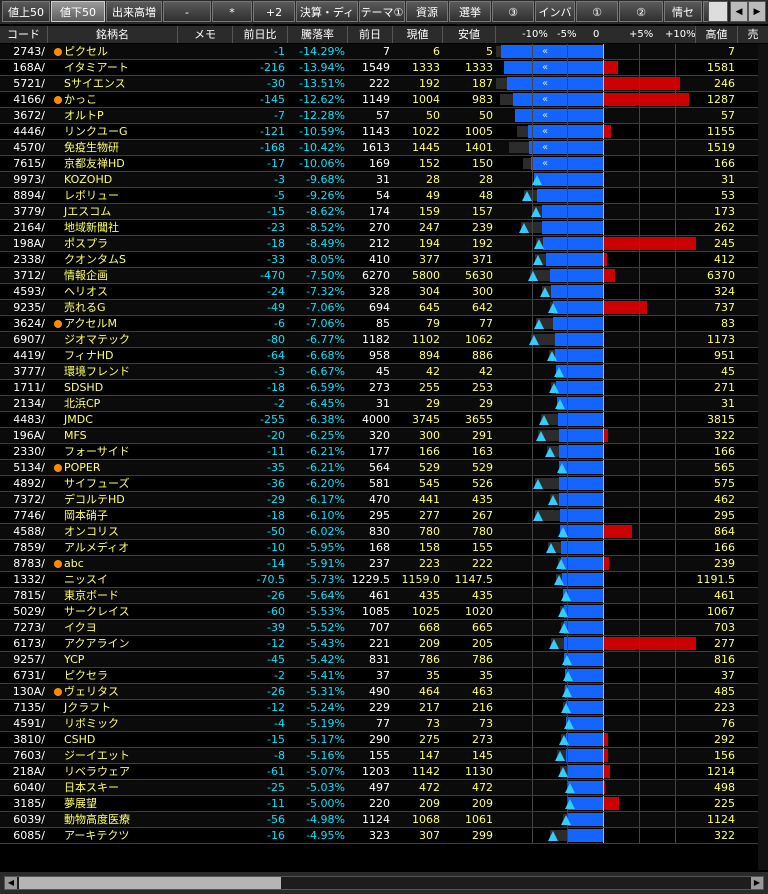 The width and height of the screenshot is (768, 894). What do you see at coordinates (384, 883) in the screenshot?
I see `horizontal-scrollbar: ◀ ▶` at bounding box center [384, 883].